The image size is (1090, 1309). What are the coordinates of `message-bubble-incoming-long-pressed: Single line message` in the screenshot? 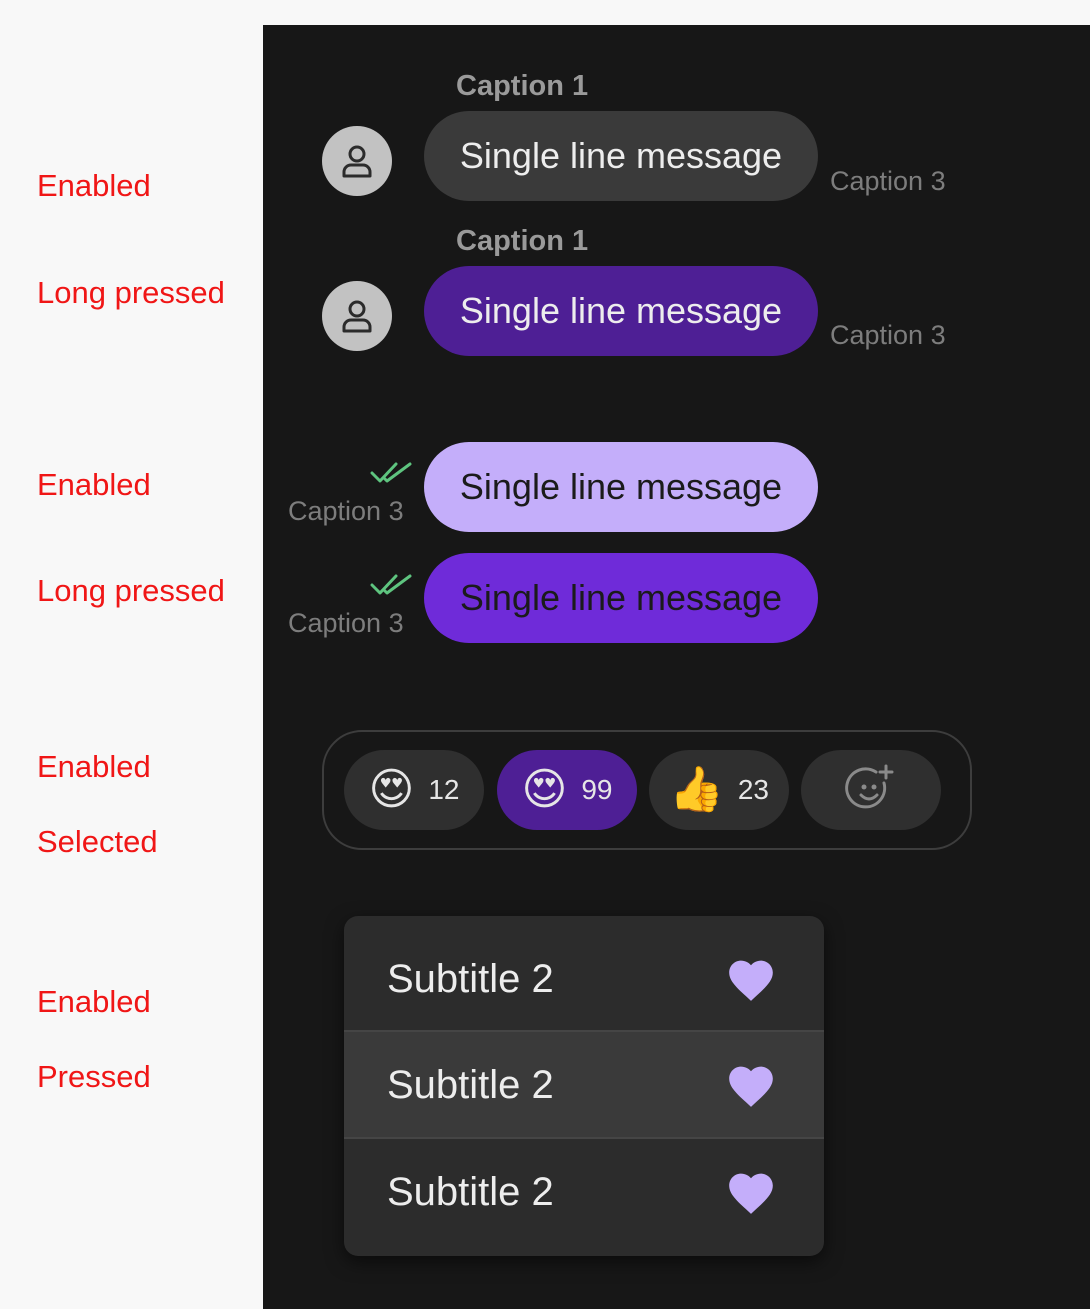 It's located at (621, 311).